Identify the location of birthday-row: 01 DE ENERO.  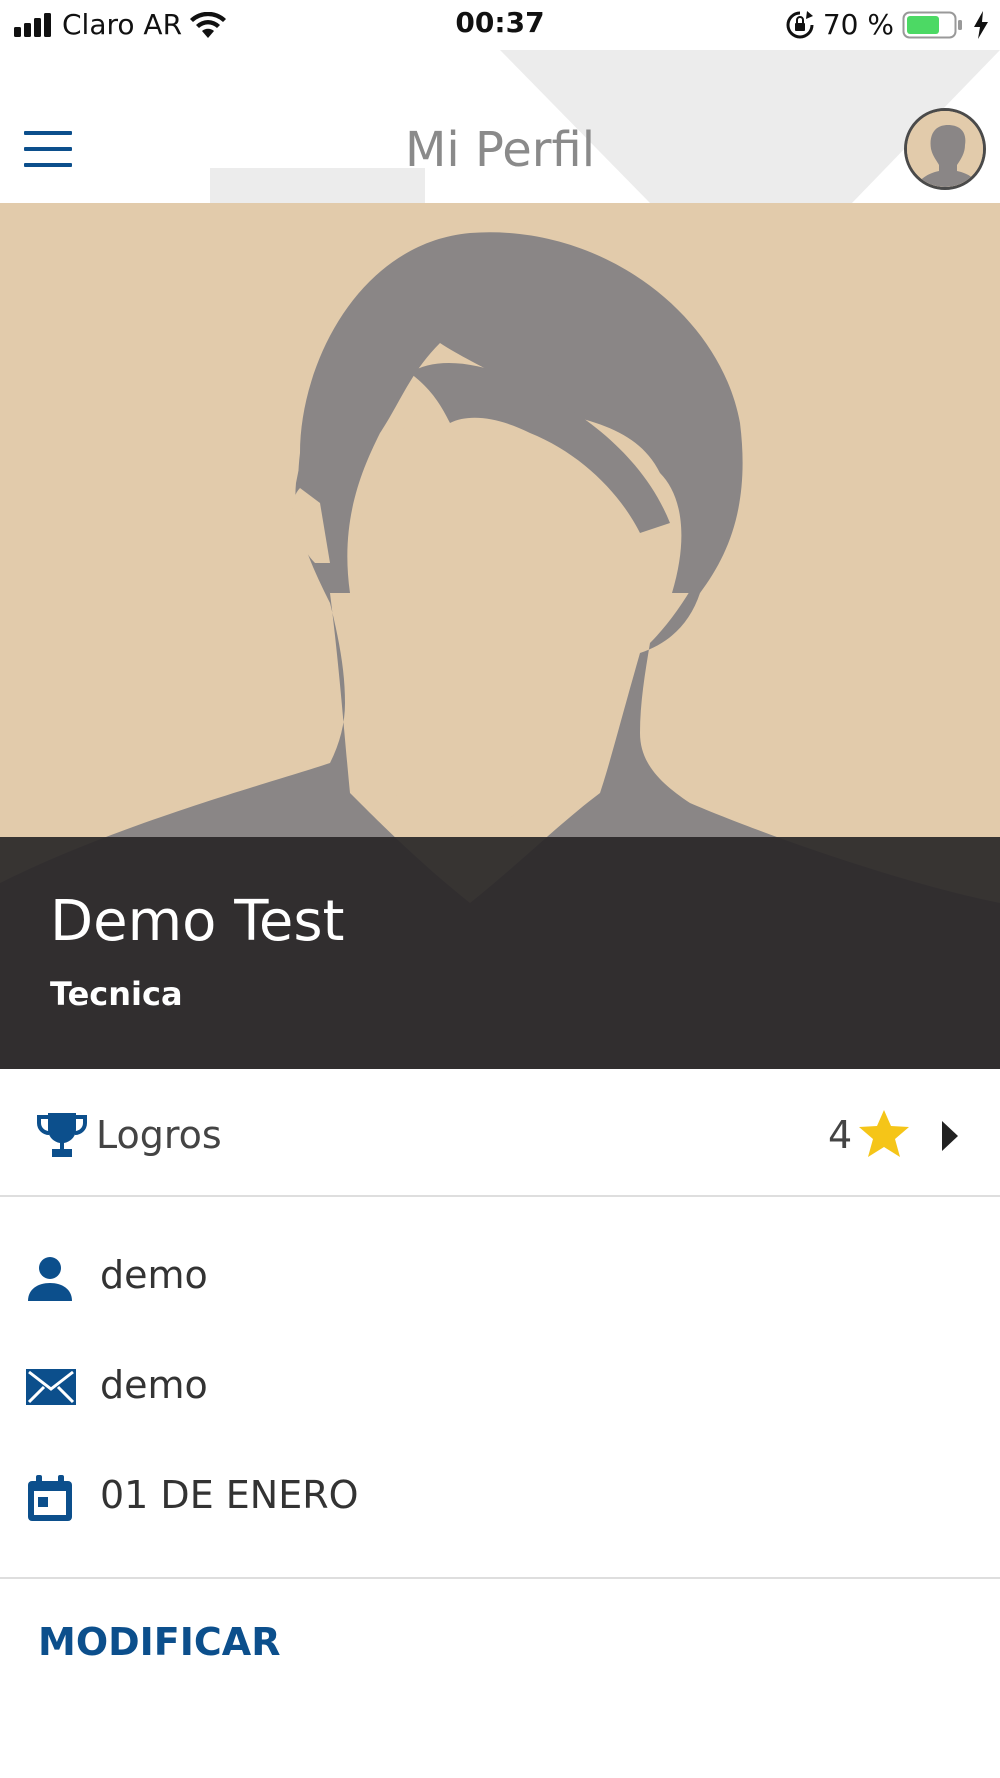
(500, 1495).